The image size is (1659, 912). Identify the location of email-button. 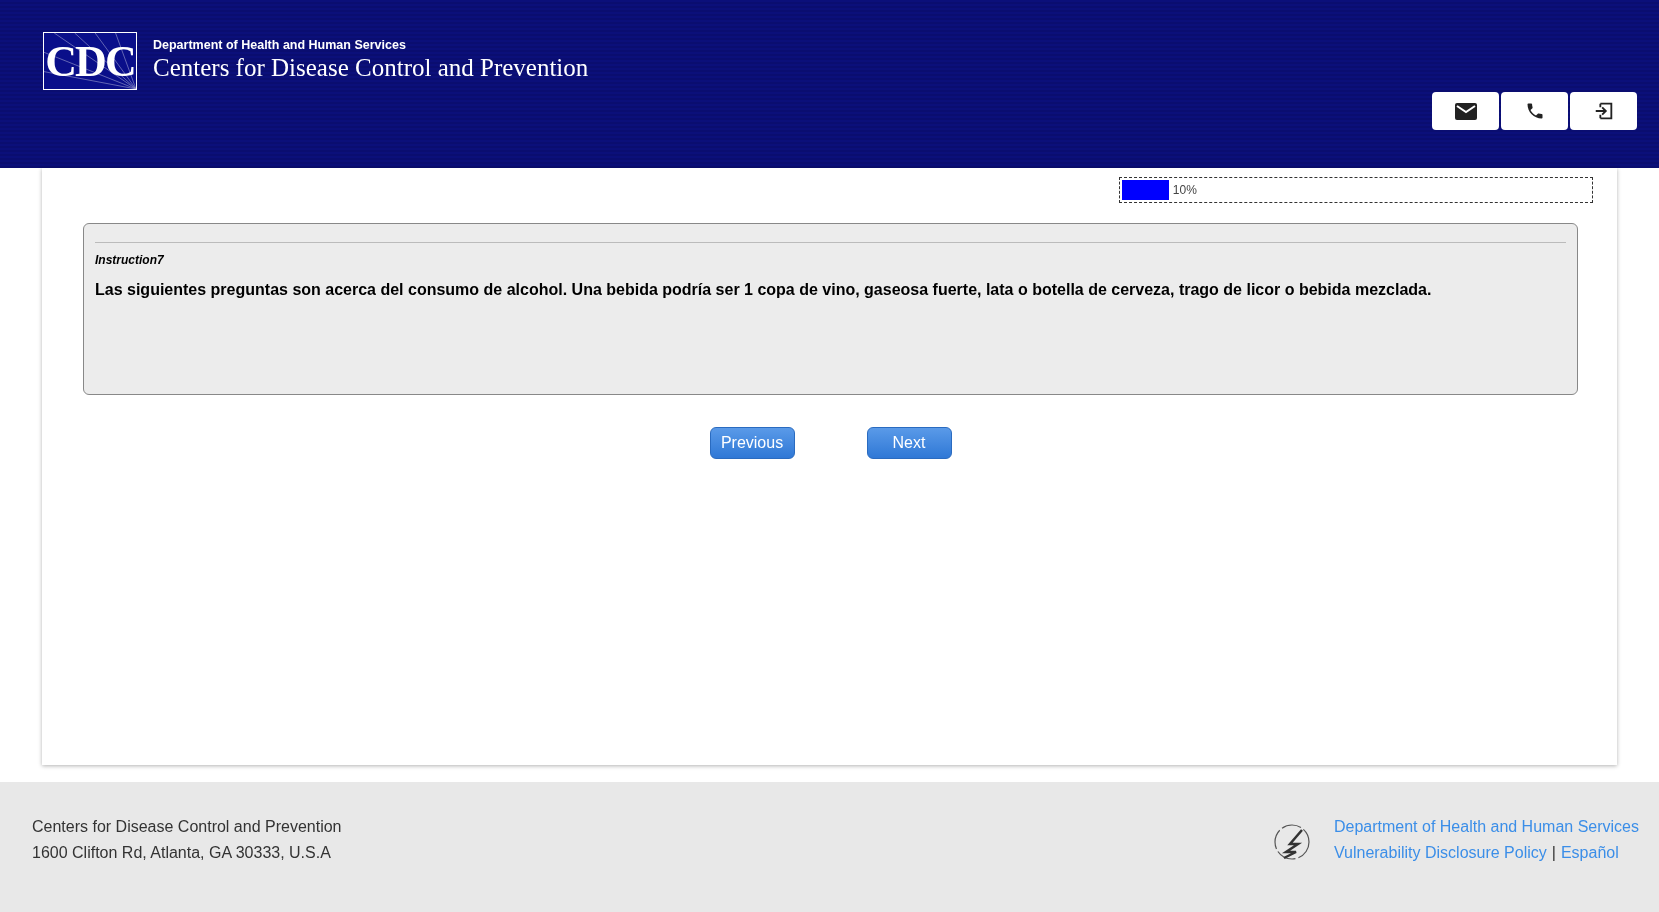
(1465, 111).